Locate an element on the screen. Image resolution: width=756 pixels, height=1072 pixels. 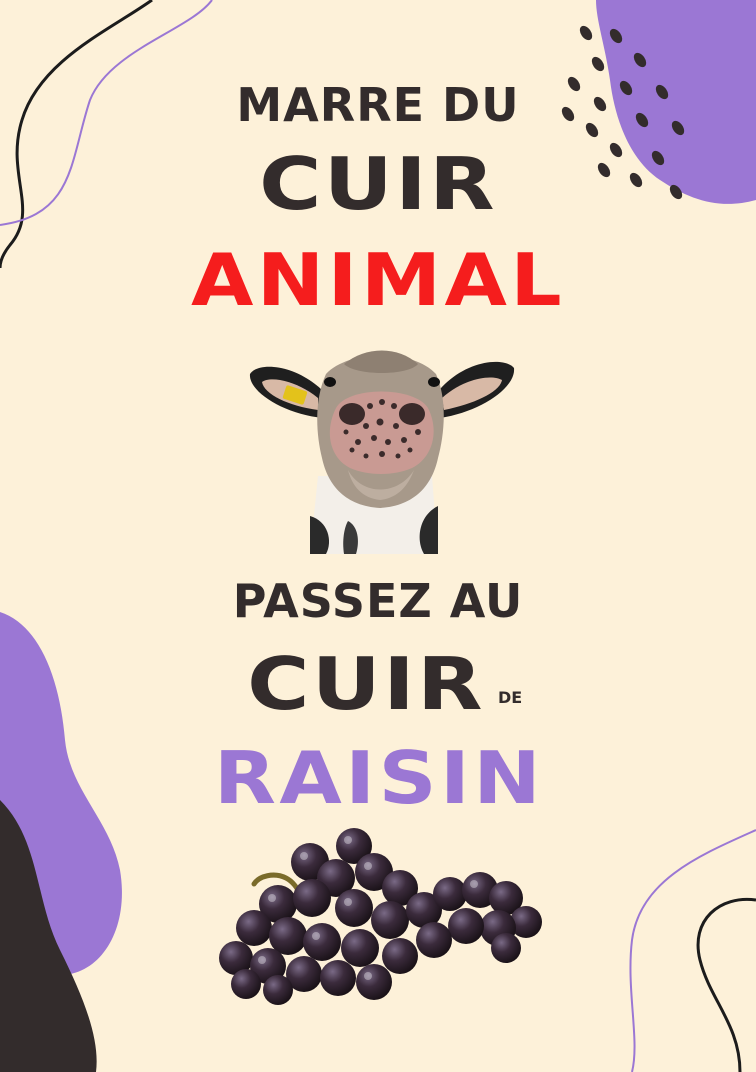
grapes-icon is located at coordinates (380, 916).